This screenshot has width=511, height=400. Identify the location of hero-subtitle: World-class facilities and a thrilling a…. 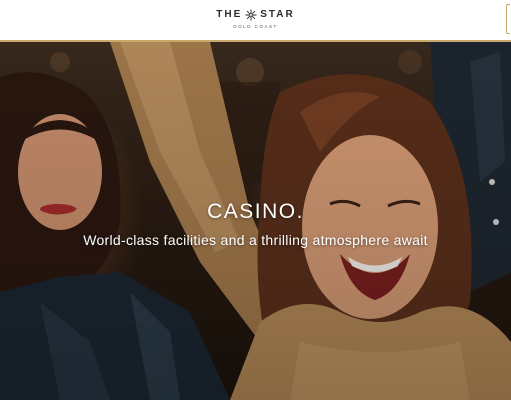
(255, 240).